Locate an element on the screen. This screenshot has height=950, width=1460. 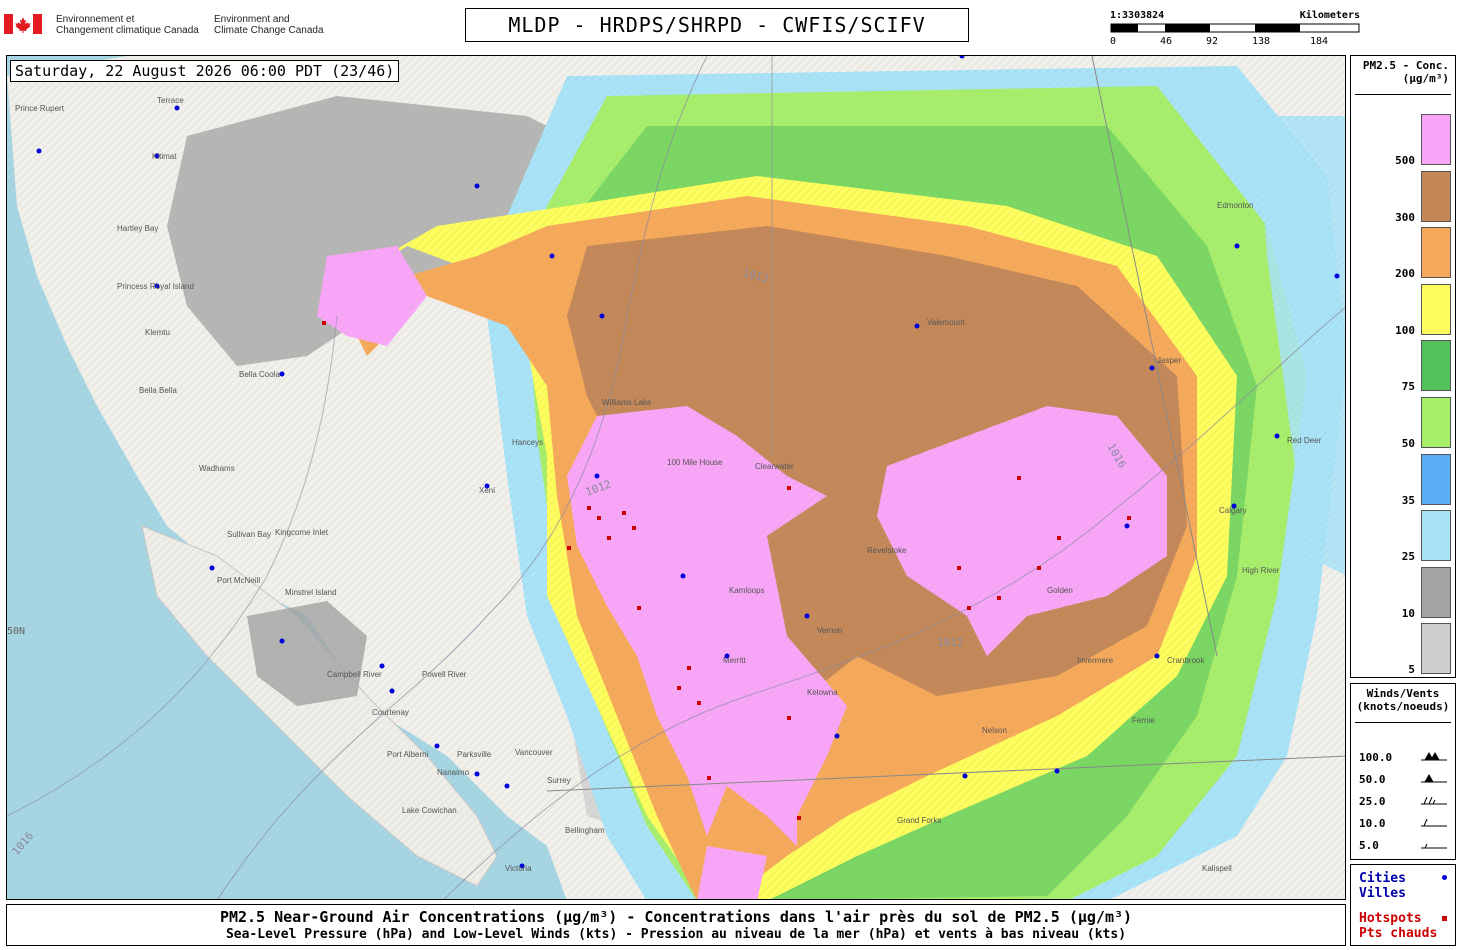
place-label: Surrey is located at coordinates (559, 780).